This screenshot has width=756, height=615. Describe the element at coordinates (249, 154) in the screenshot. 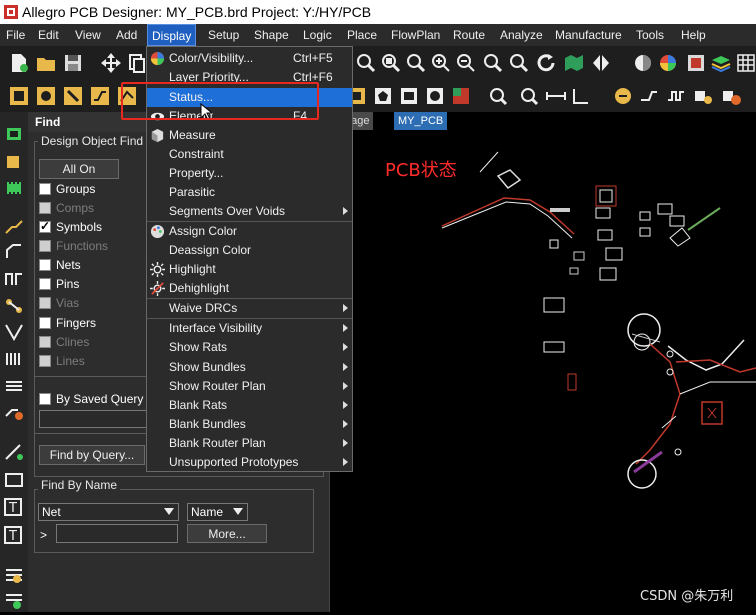

I see `menu-item-constraint: Constraint` at that location.